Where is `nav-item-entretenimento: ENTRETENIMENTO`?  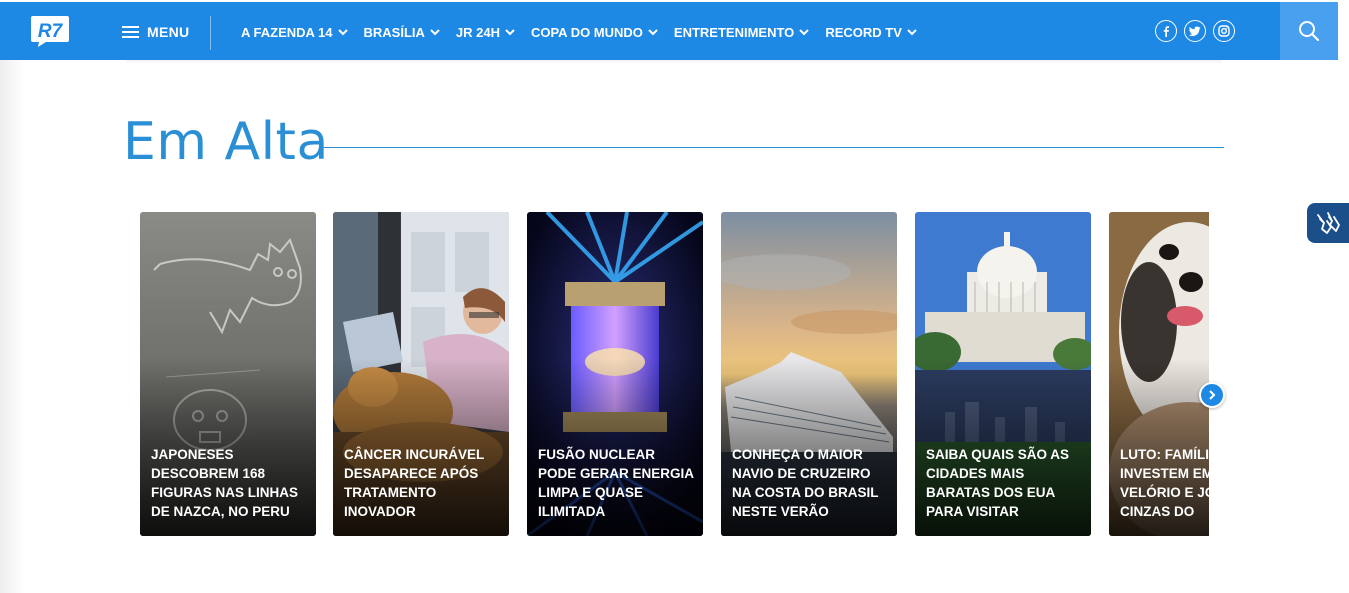
nav-item-entretenimento: ENTRETENIMENTO is located at coordinates (741, 32).